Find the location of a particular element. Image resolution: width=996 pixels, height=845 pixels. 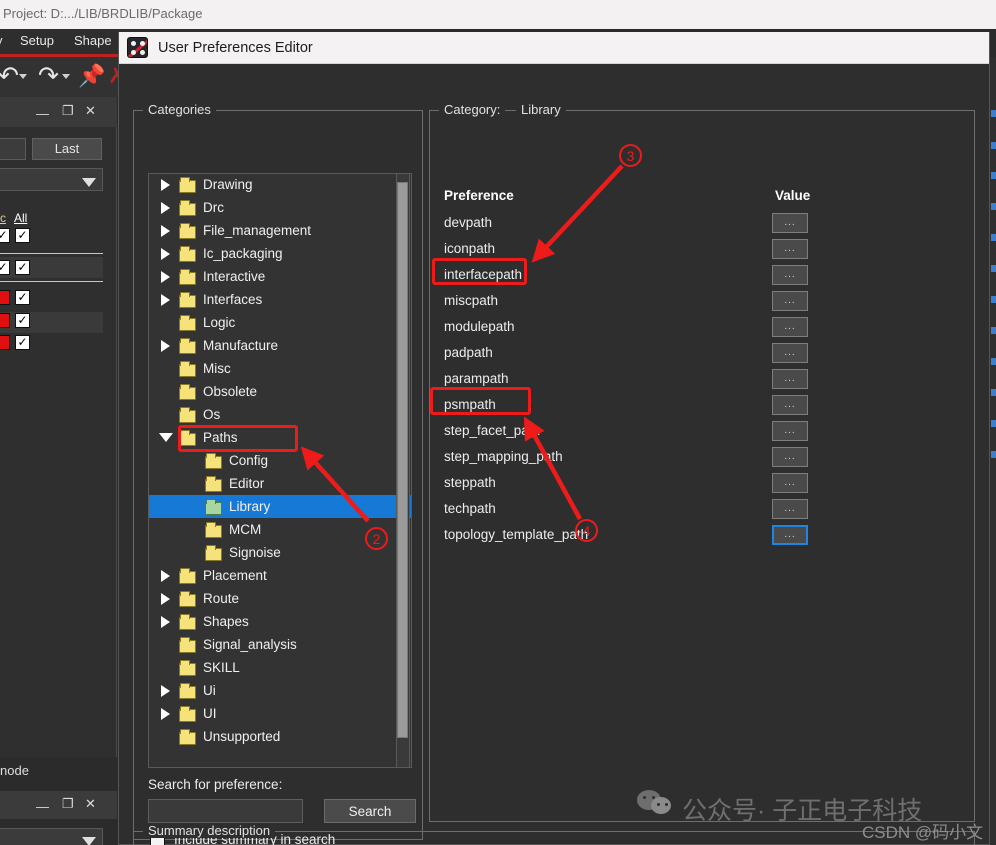

bg-checkbox-b1: ✓ is located at coordinates (22, 267).